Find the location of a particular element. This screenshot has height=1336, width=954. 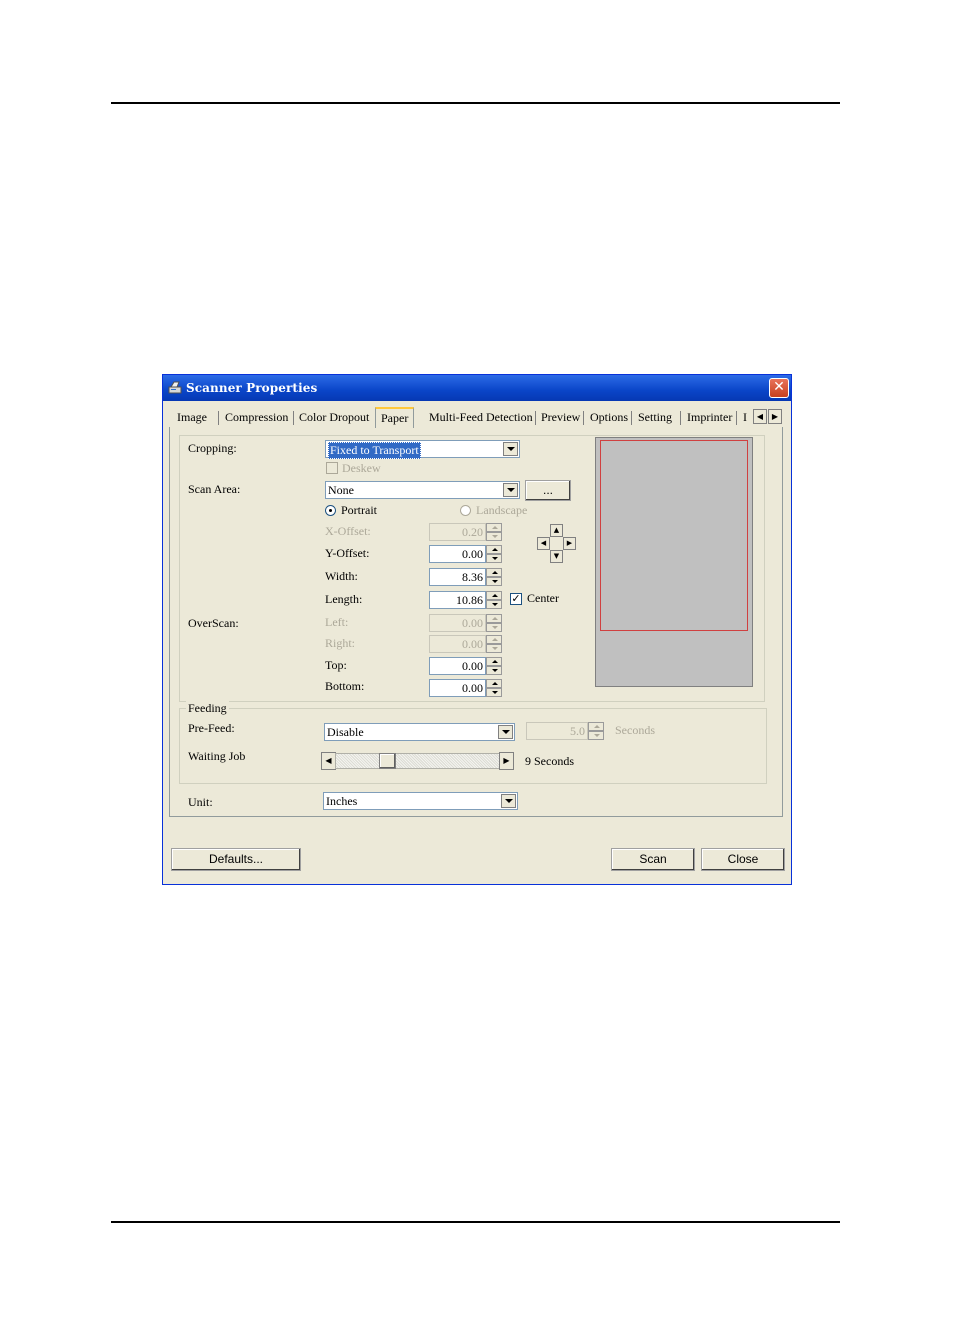

overscan-label: OverScan: is located at coordinates (213, 623).